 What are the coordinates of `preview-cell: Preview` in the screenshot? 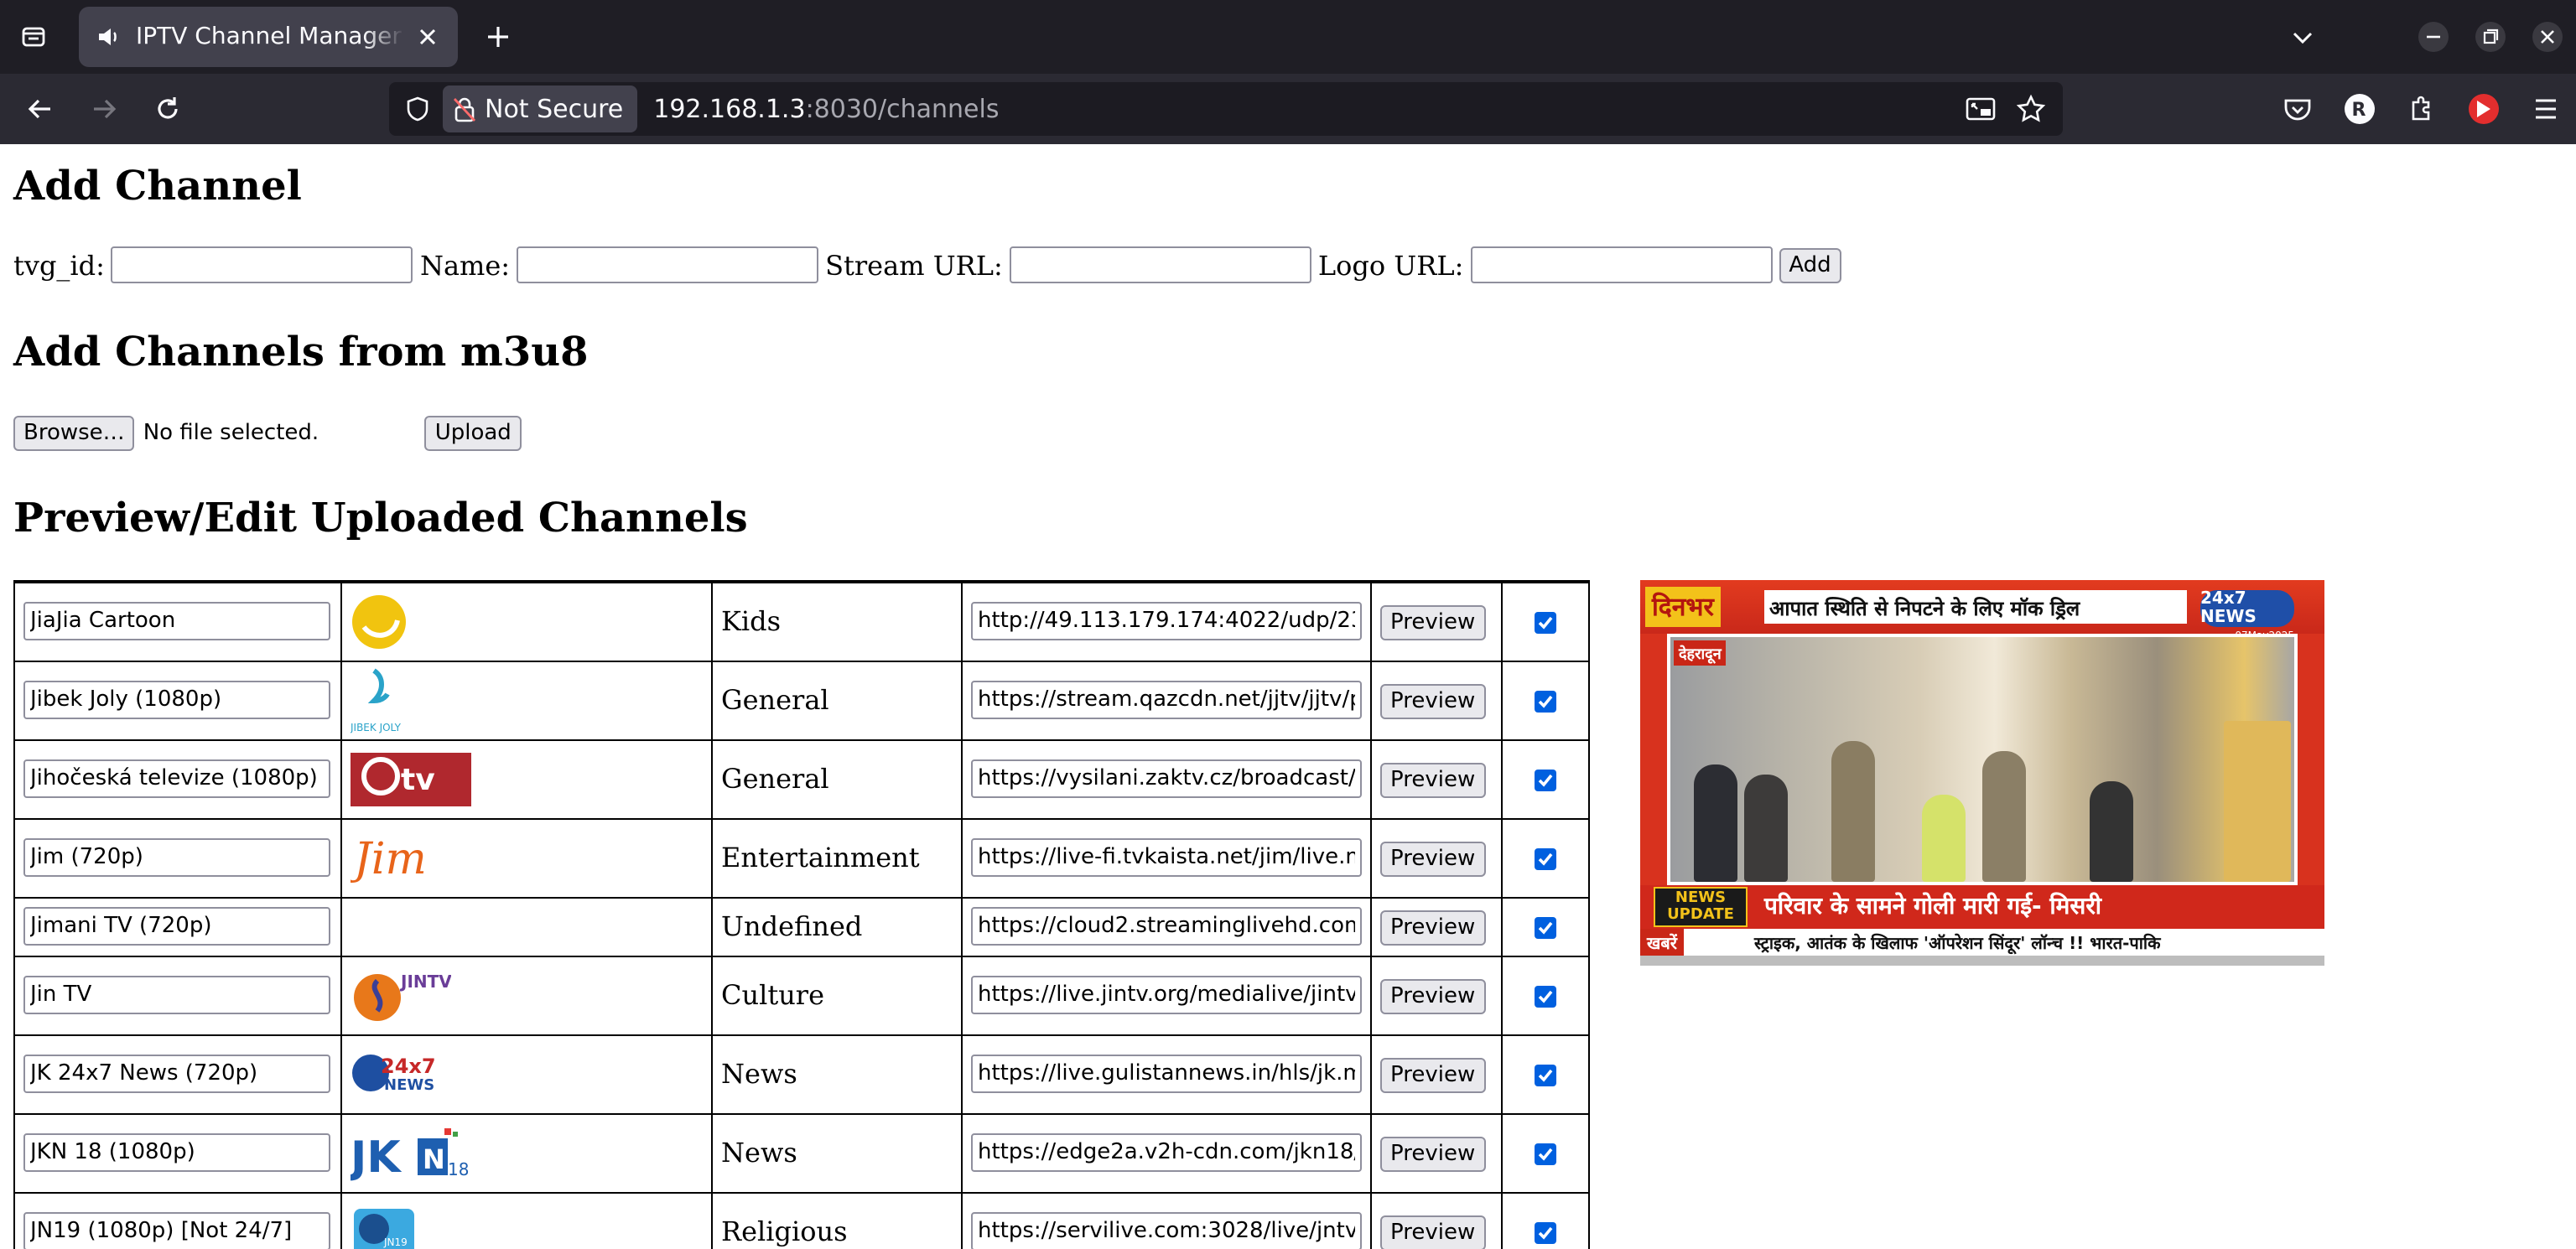 It's located at (1436, 995).